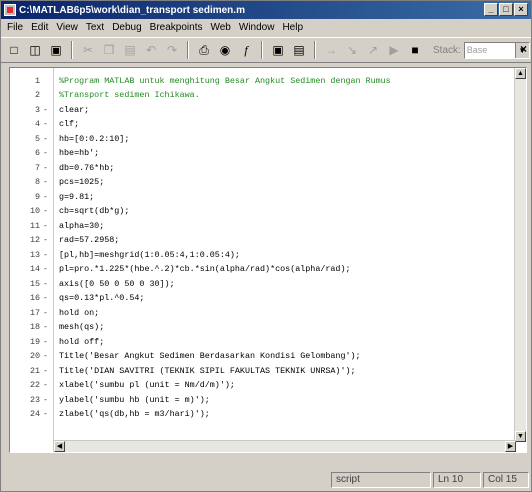  Describe the element at coordinates (176, 27) in the screenshot. I see `menu-breakpoints: Breakpoints` at that location.